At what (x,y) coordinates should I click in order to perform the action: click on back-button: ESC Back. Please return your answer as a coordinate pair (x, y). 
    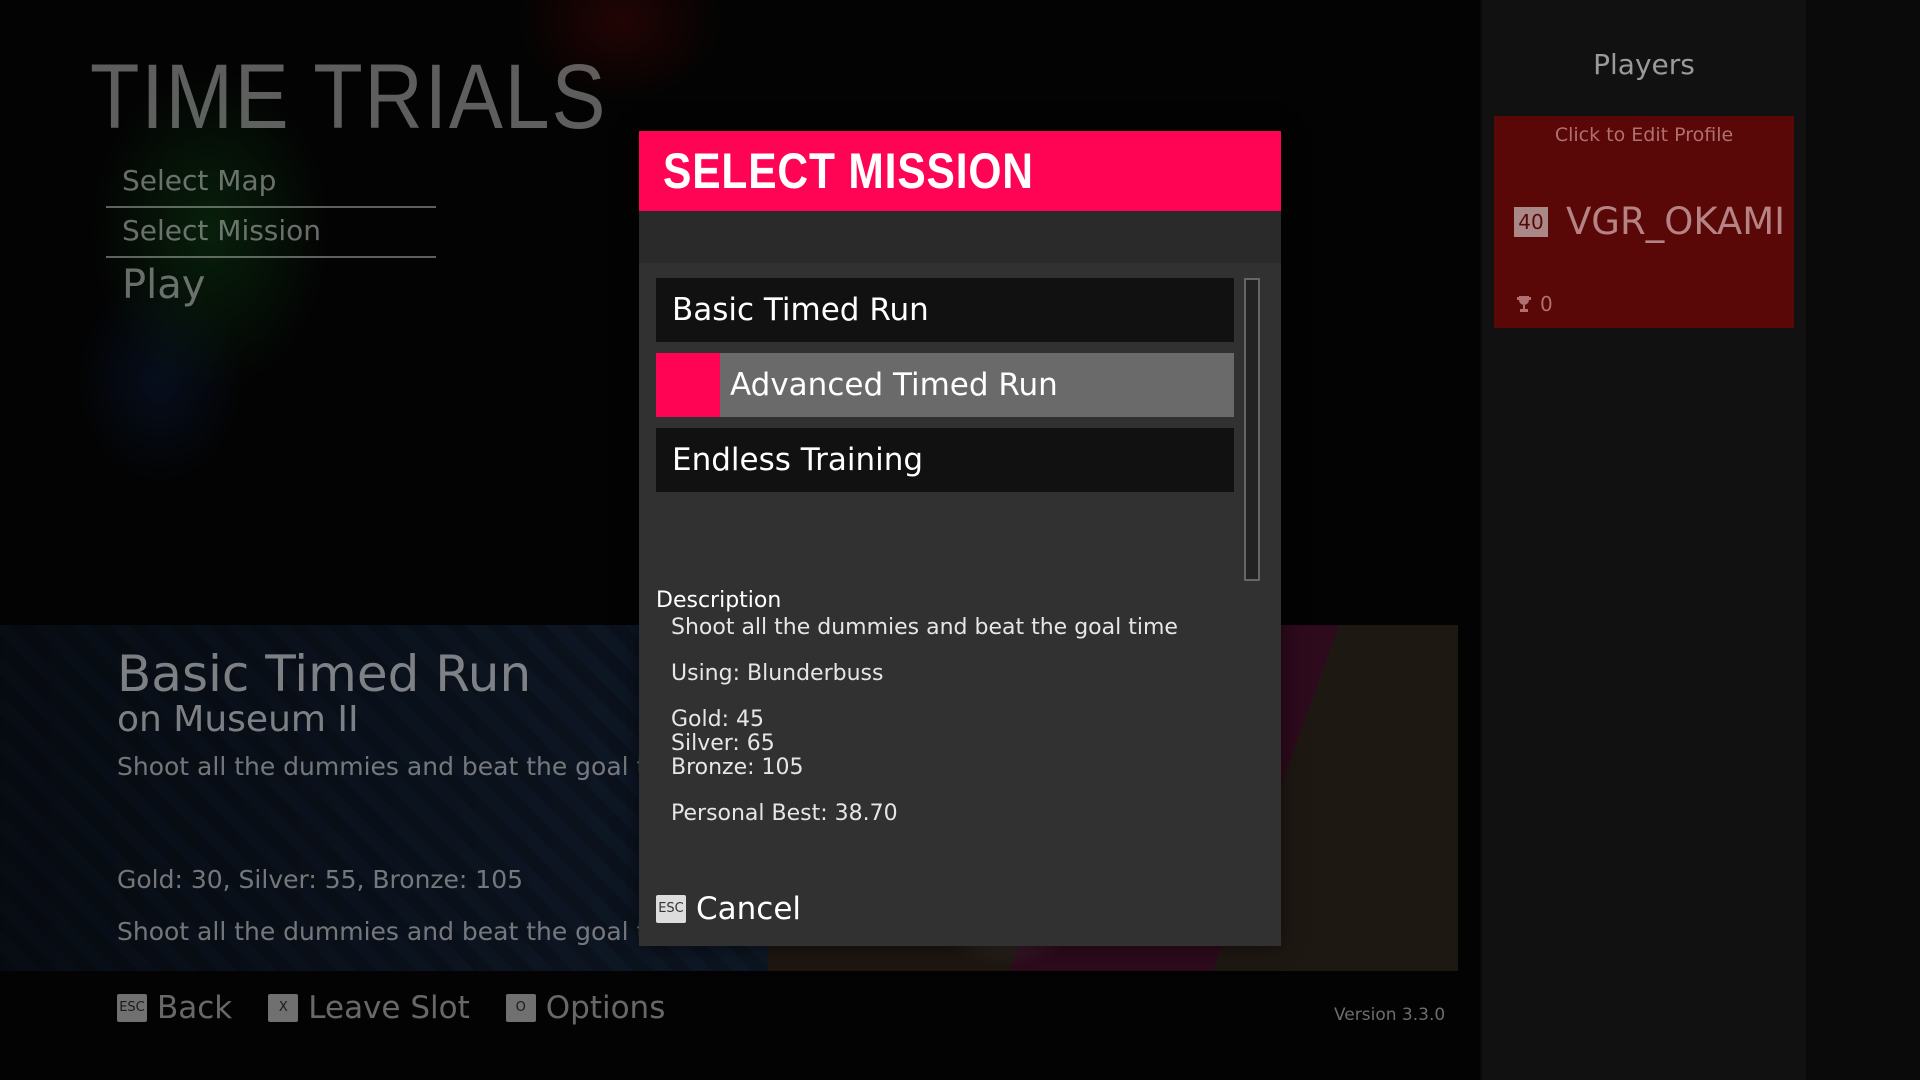
    Looking at the image, I should click on (174, 1008).